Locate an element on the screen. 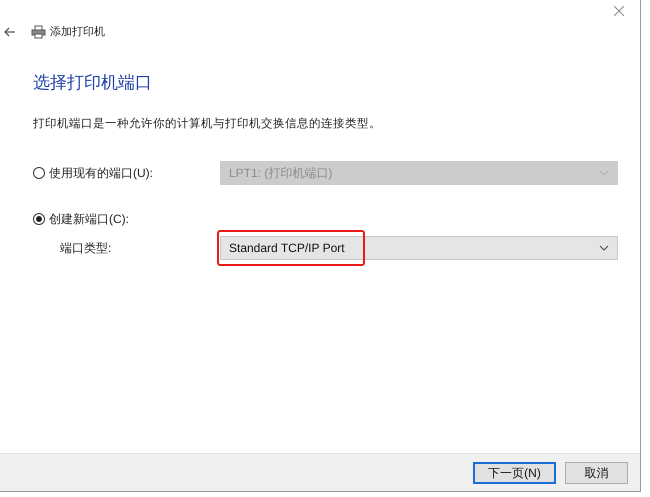 The image size is (650, 497). dialog-button: 取消 is located at coordinates (596, 473).